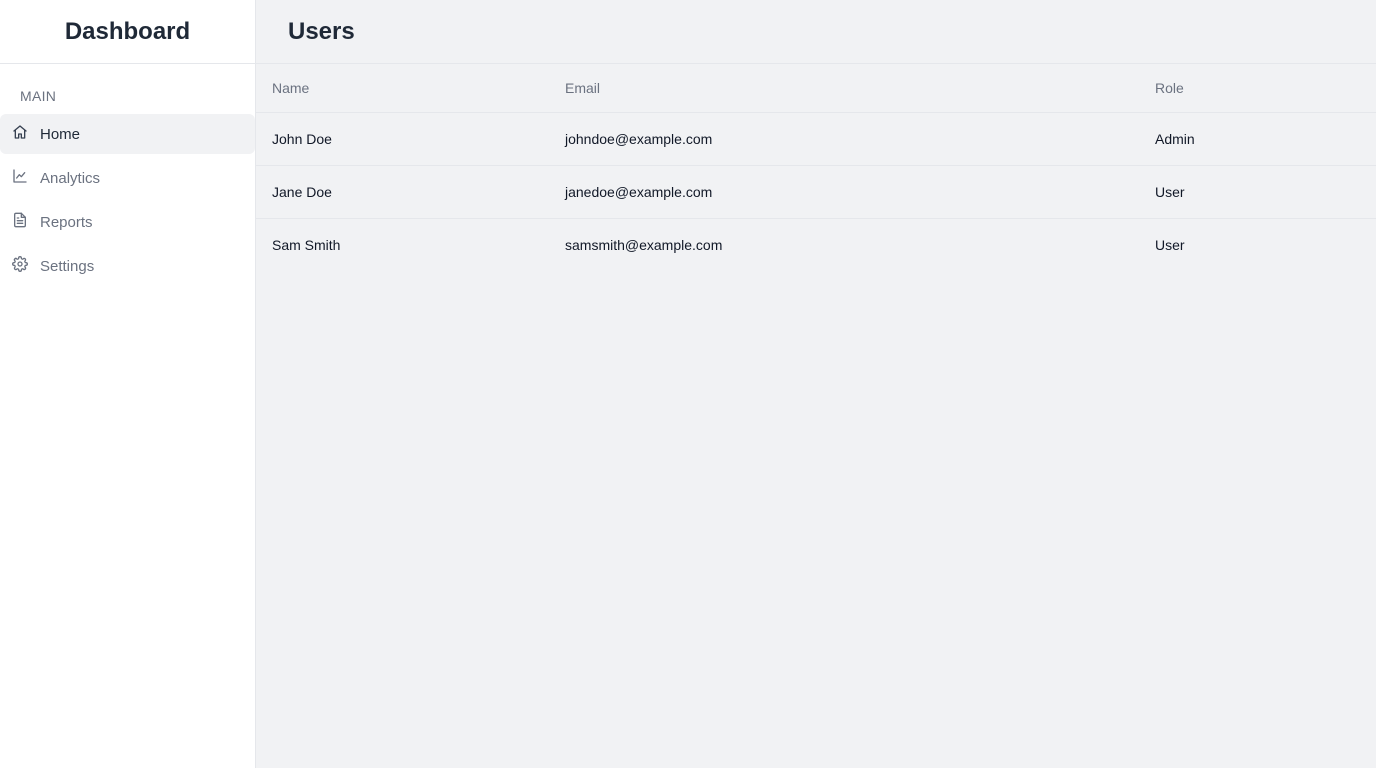 The height and width of the screenshot is (768, 1376). Describe the element at coordinates (860, 192) in the screenshot. I see `cell-email: janedoe@example.com` at that location.